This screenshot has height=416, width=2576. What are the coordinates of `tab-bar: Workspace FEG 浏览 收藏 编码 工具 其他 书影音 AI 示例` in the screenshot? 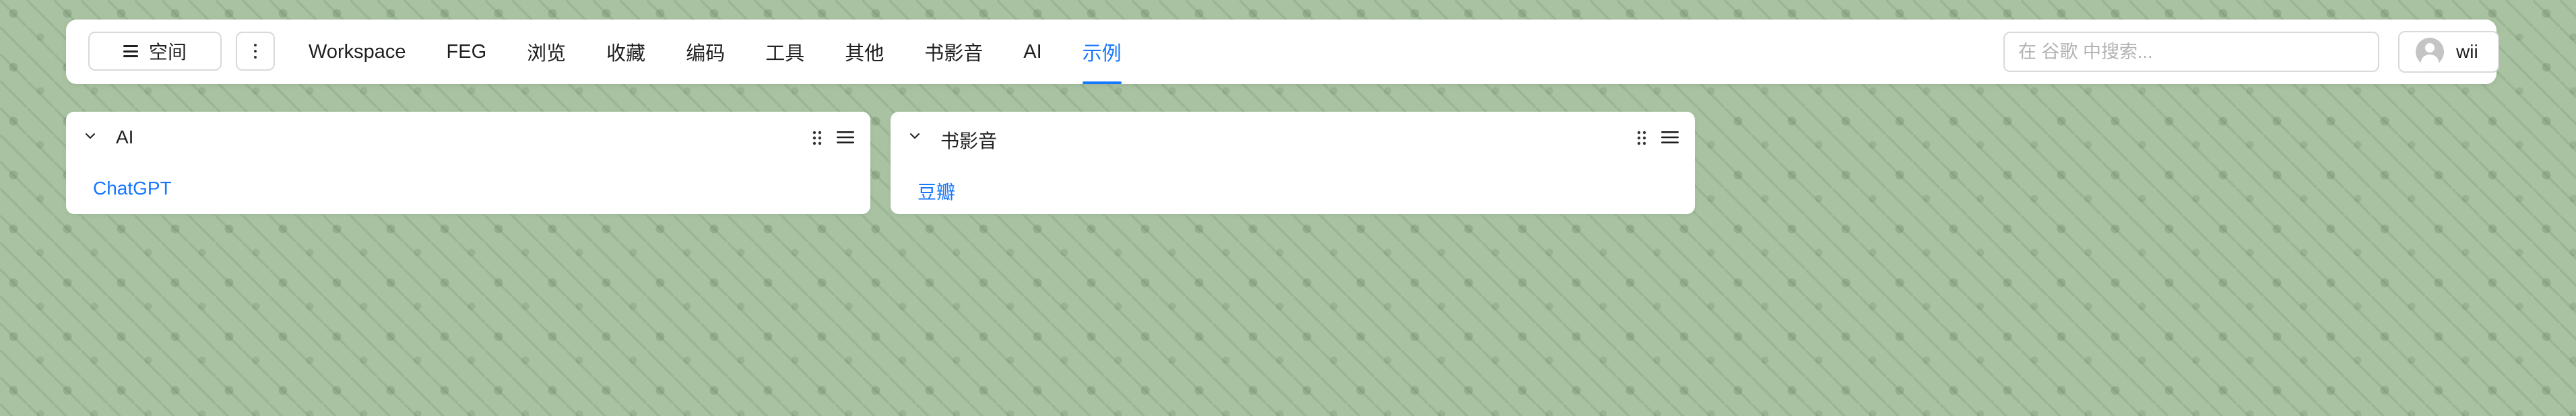 It's located at (715, 52).